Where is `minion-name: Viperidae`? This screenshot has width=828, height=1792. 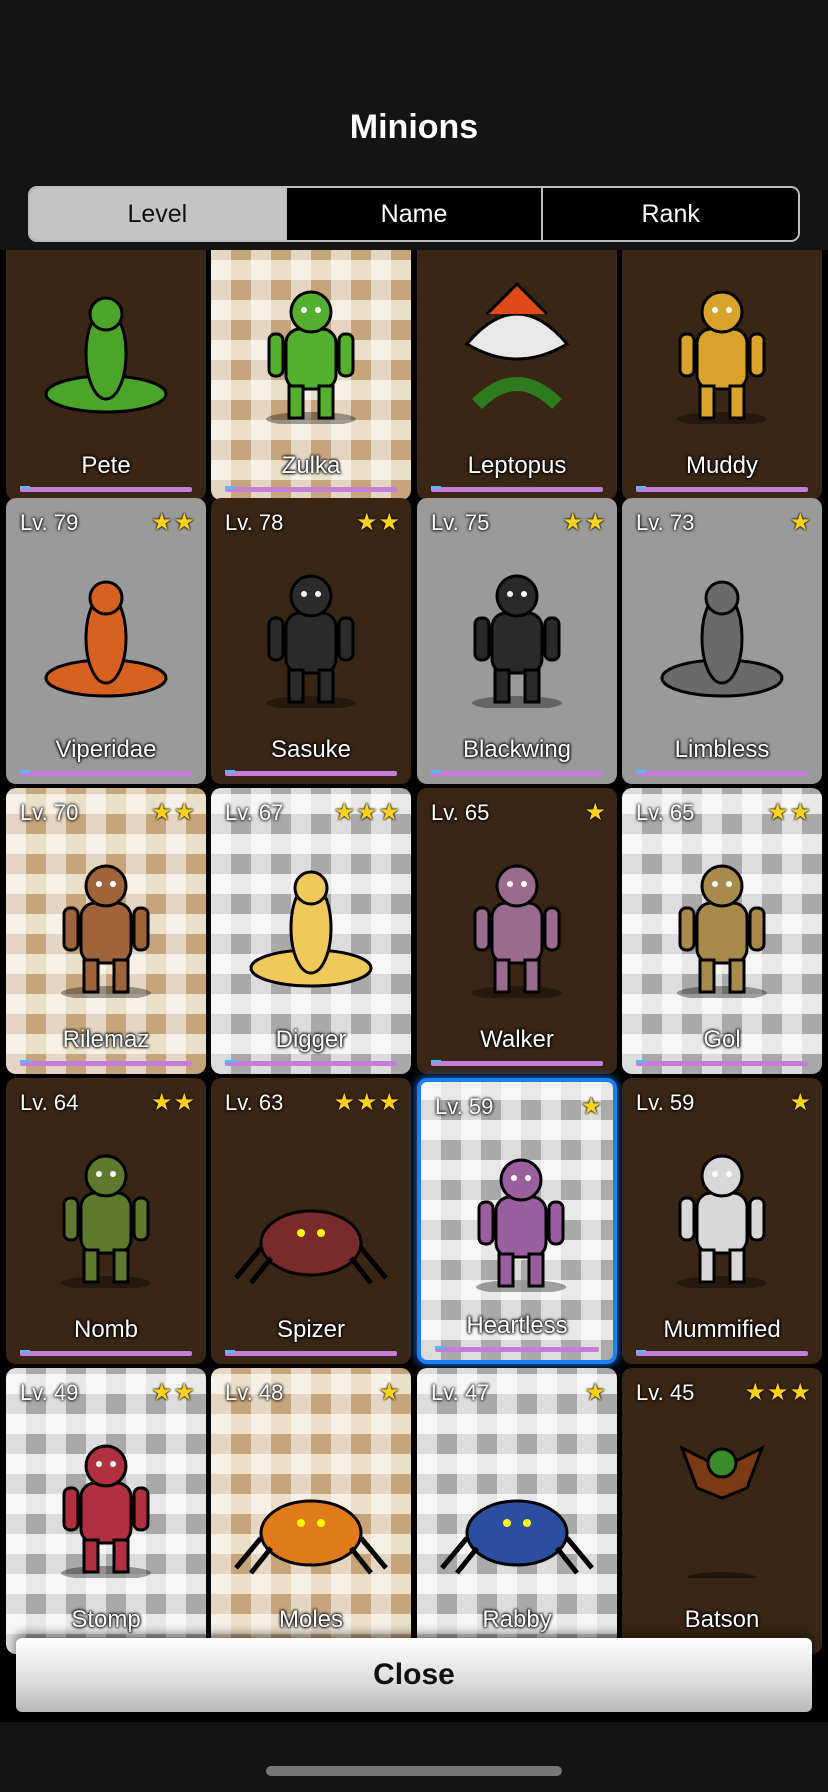
minion-name: Viperidae is located at coordinates (106, 749).